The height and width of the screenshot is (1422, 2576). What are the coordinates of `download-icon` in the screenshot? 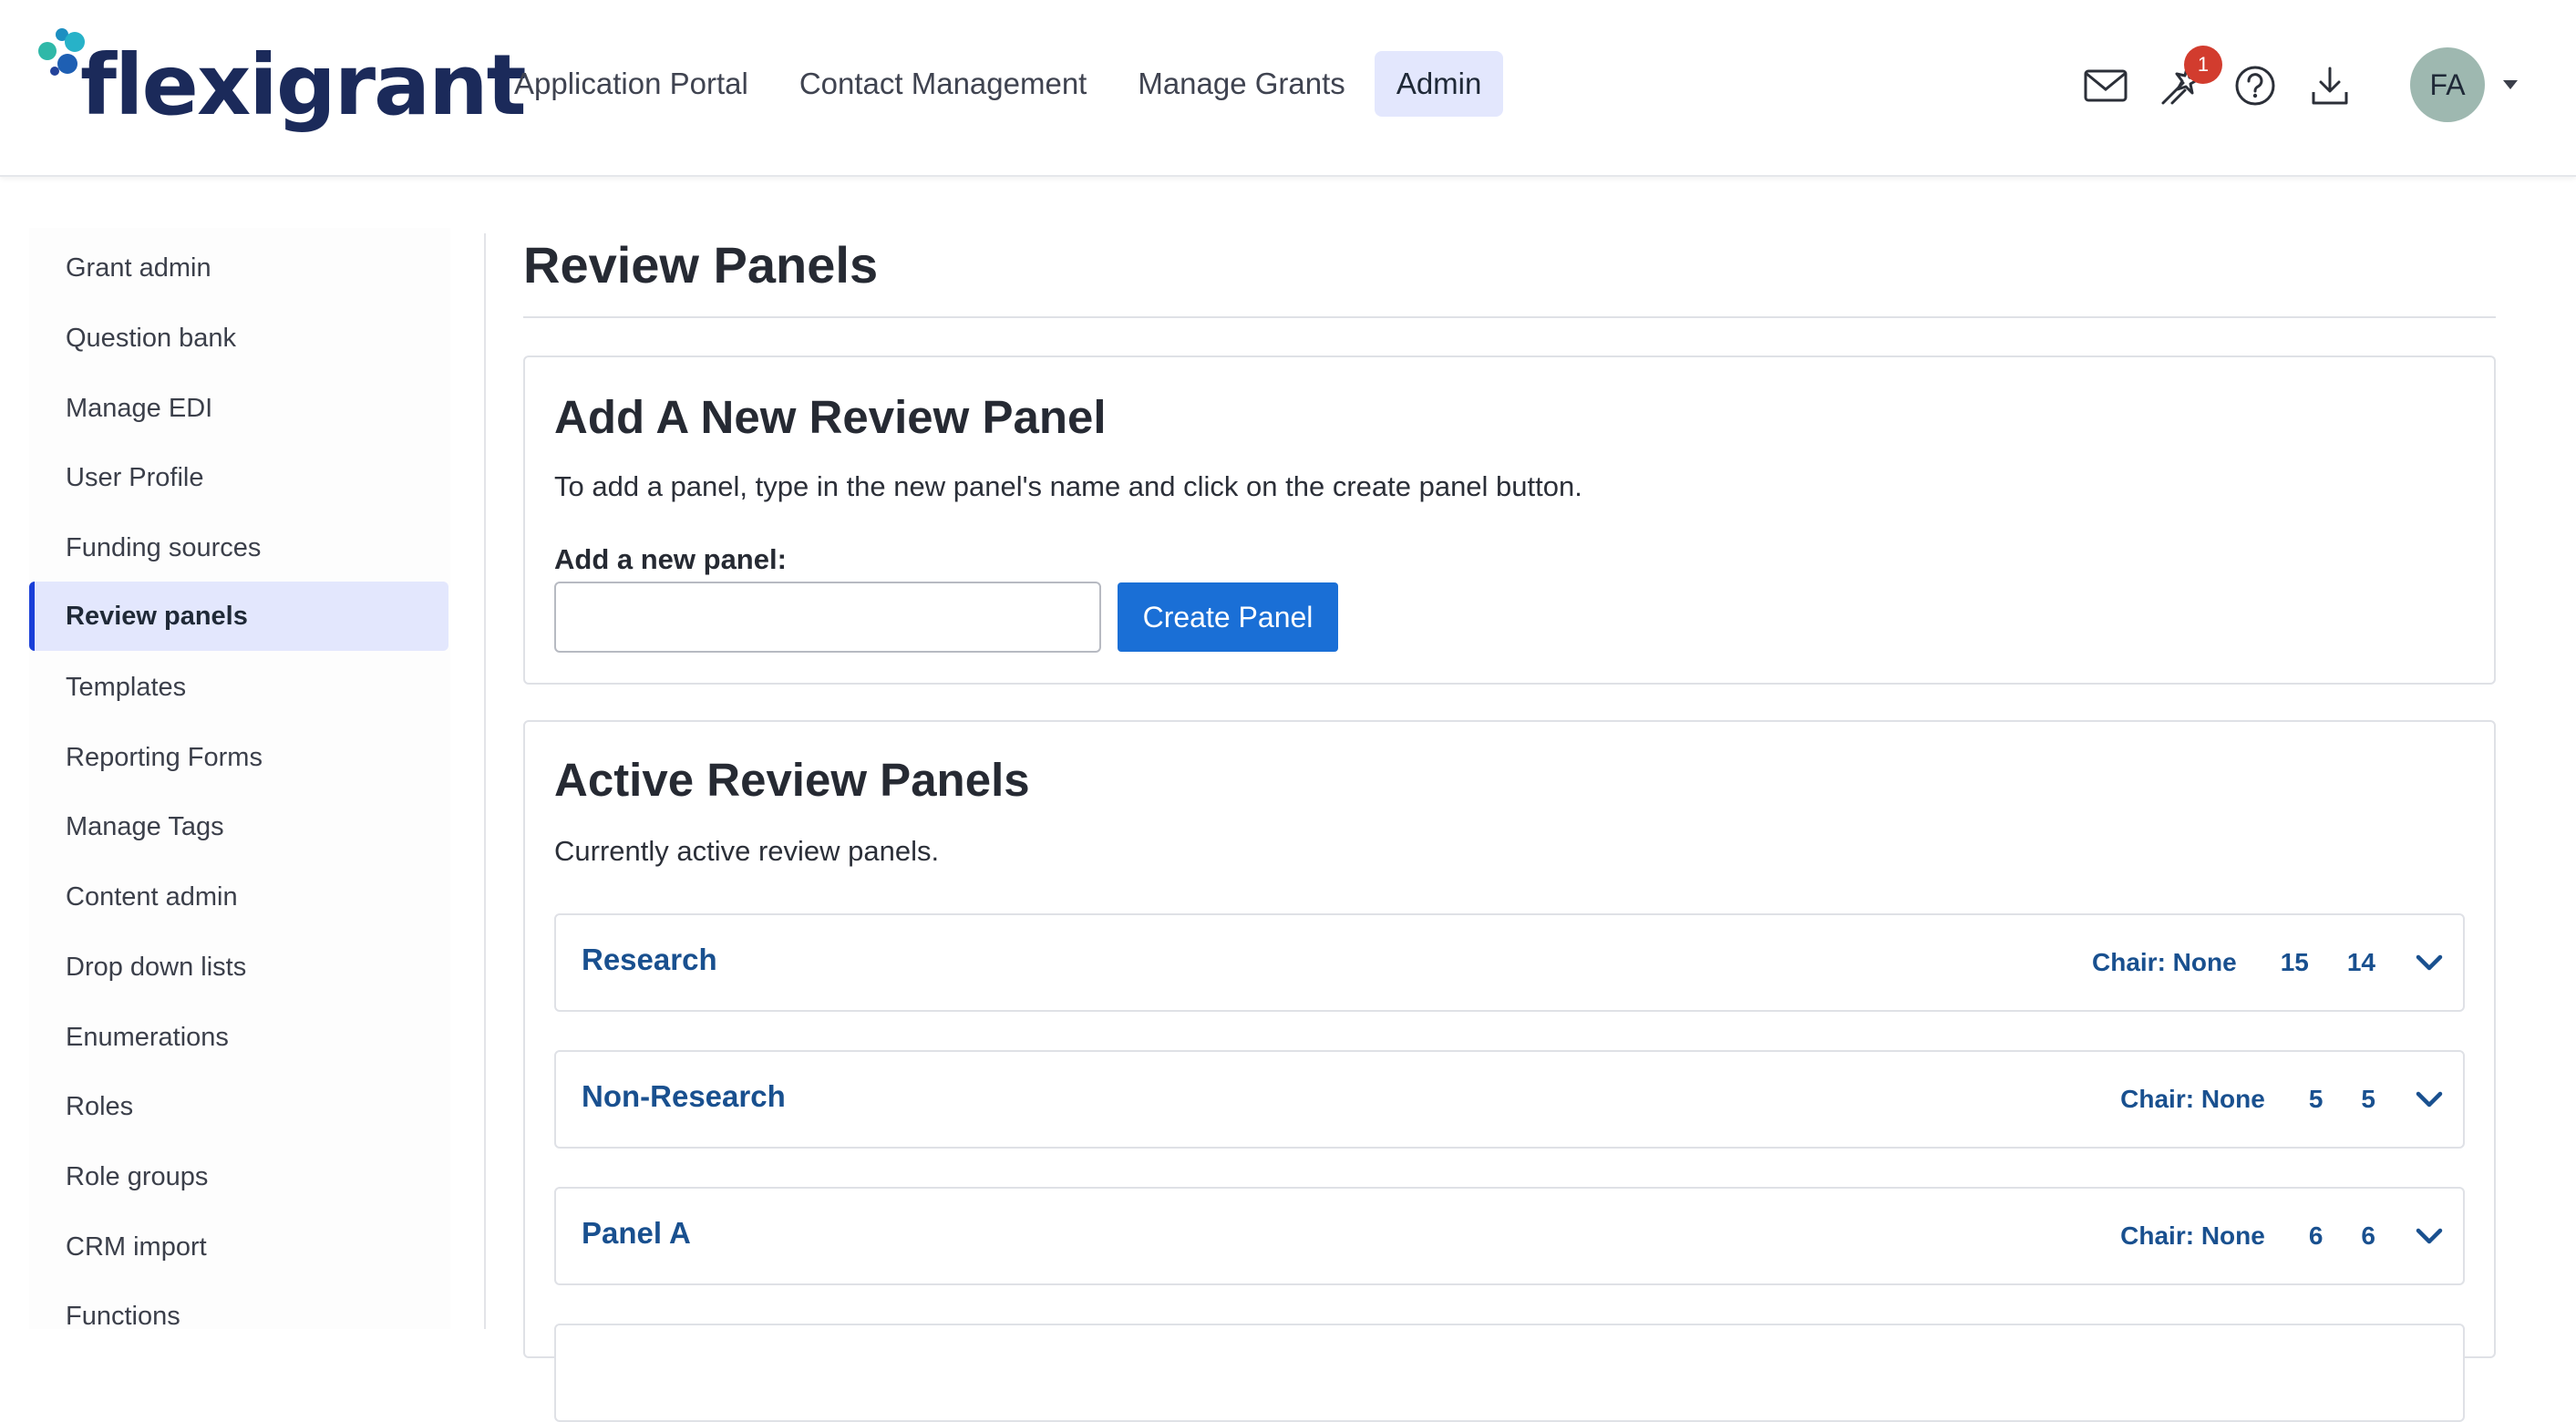 It's located at (2330, 85).